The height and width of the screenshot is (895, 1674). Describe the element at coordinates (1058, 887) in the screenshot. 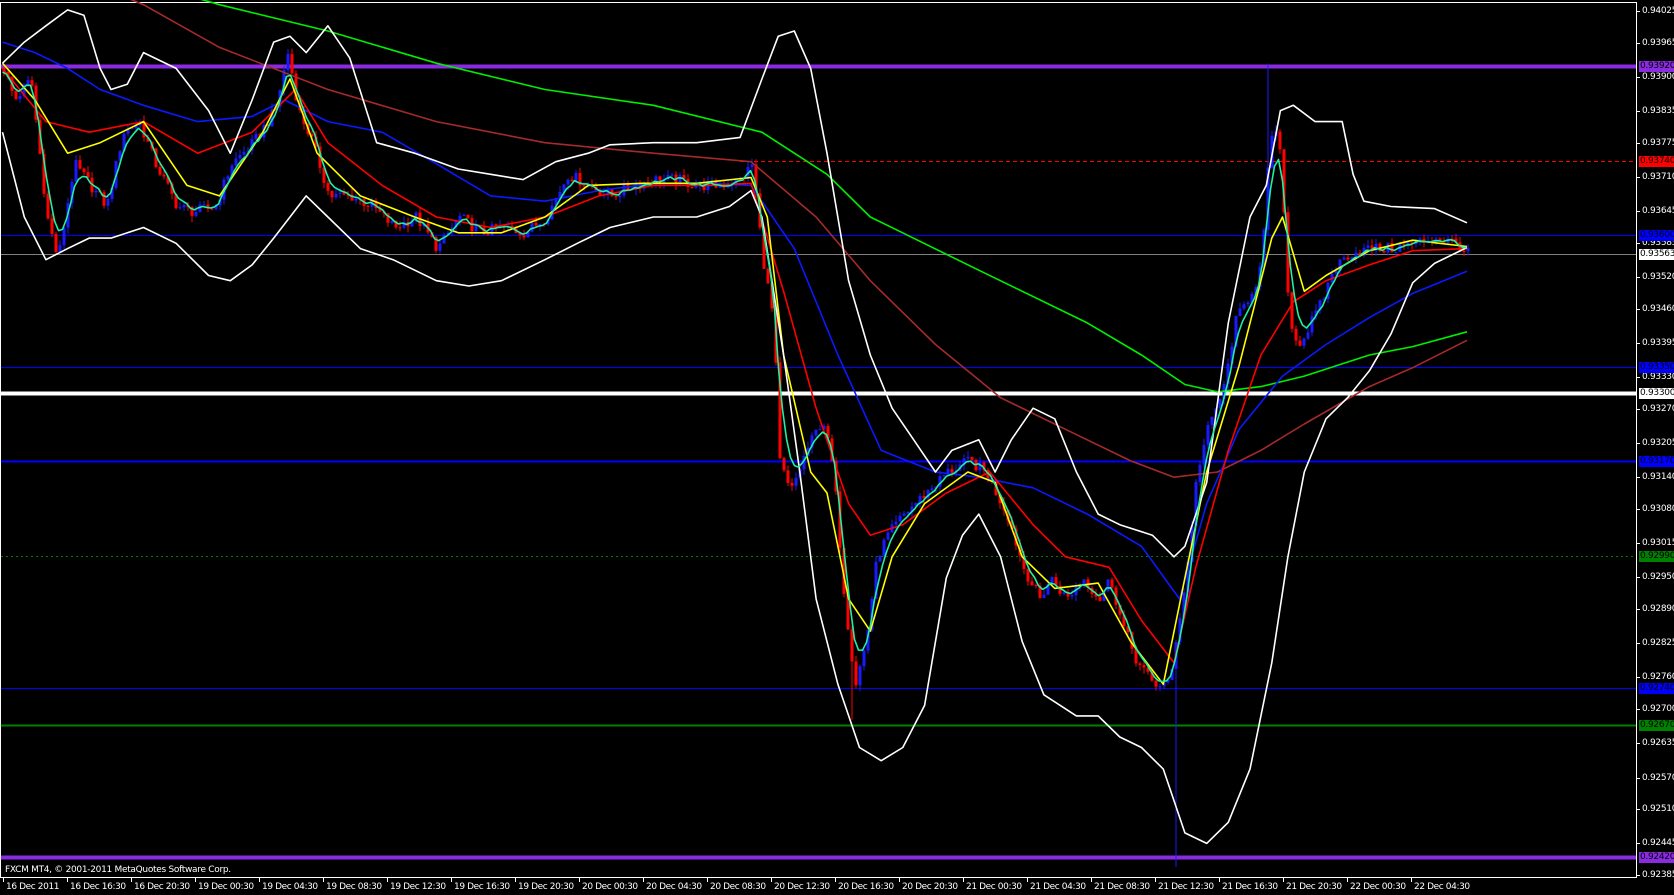

I see `time-tick-label: 21 Dec 04:30` at that location.